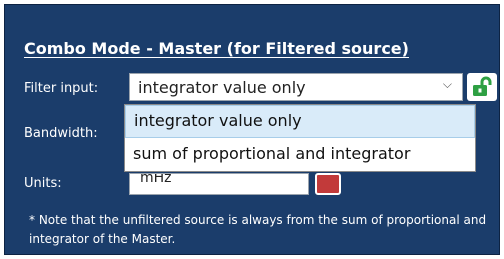 The height and width of the screenshot is (259, 504). What do you see at coordinates (156, 179) in the screenshot?
I see `units-value: mHz` at bounding box center [156, 179].